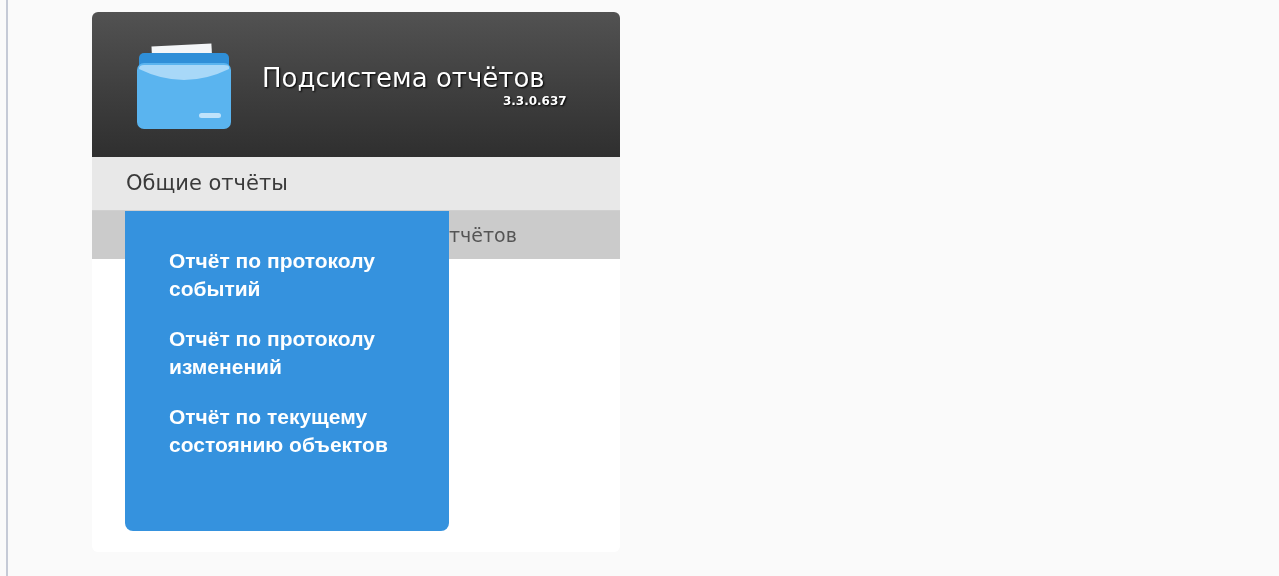 This screenshot has width=1279, height=576. What do you see at coordinates (483, 235) in the screenshot?
I see `menu-item: тчётов` at bounding box center [483, 235].